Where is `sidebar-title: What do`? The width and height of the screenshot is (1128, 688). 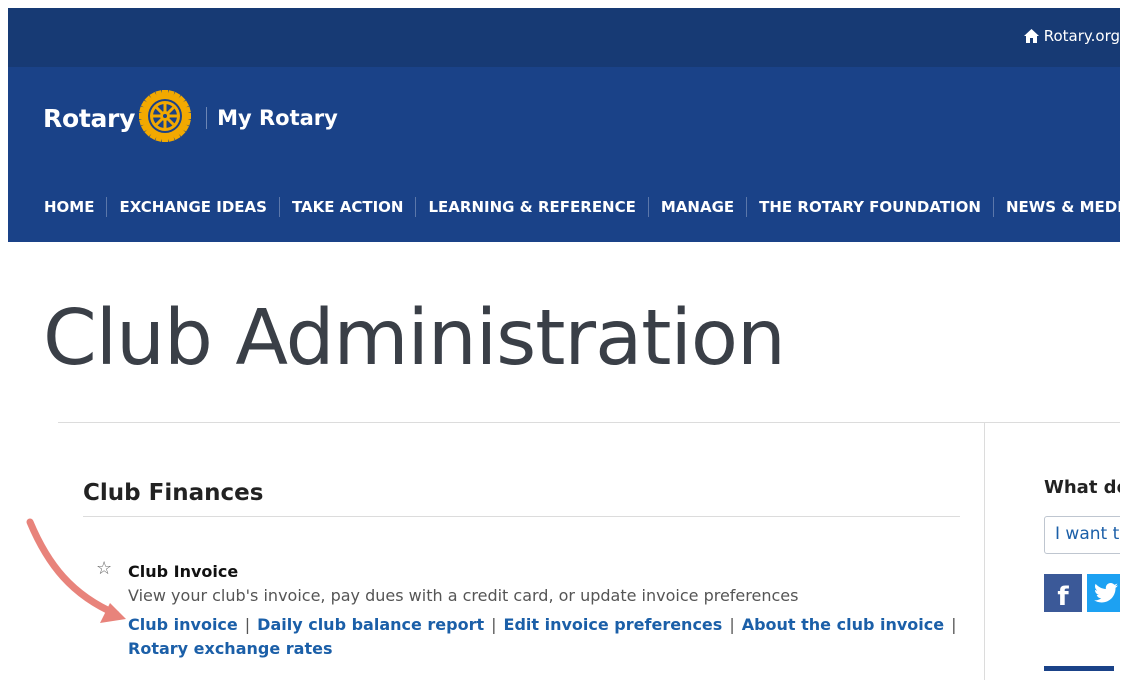
sidebar-title: What do is located at coordinates (1082, 487).